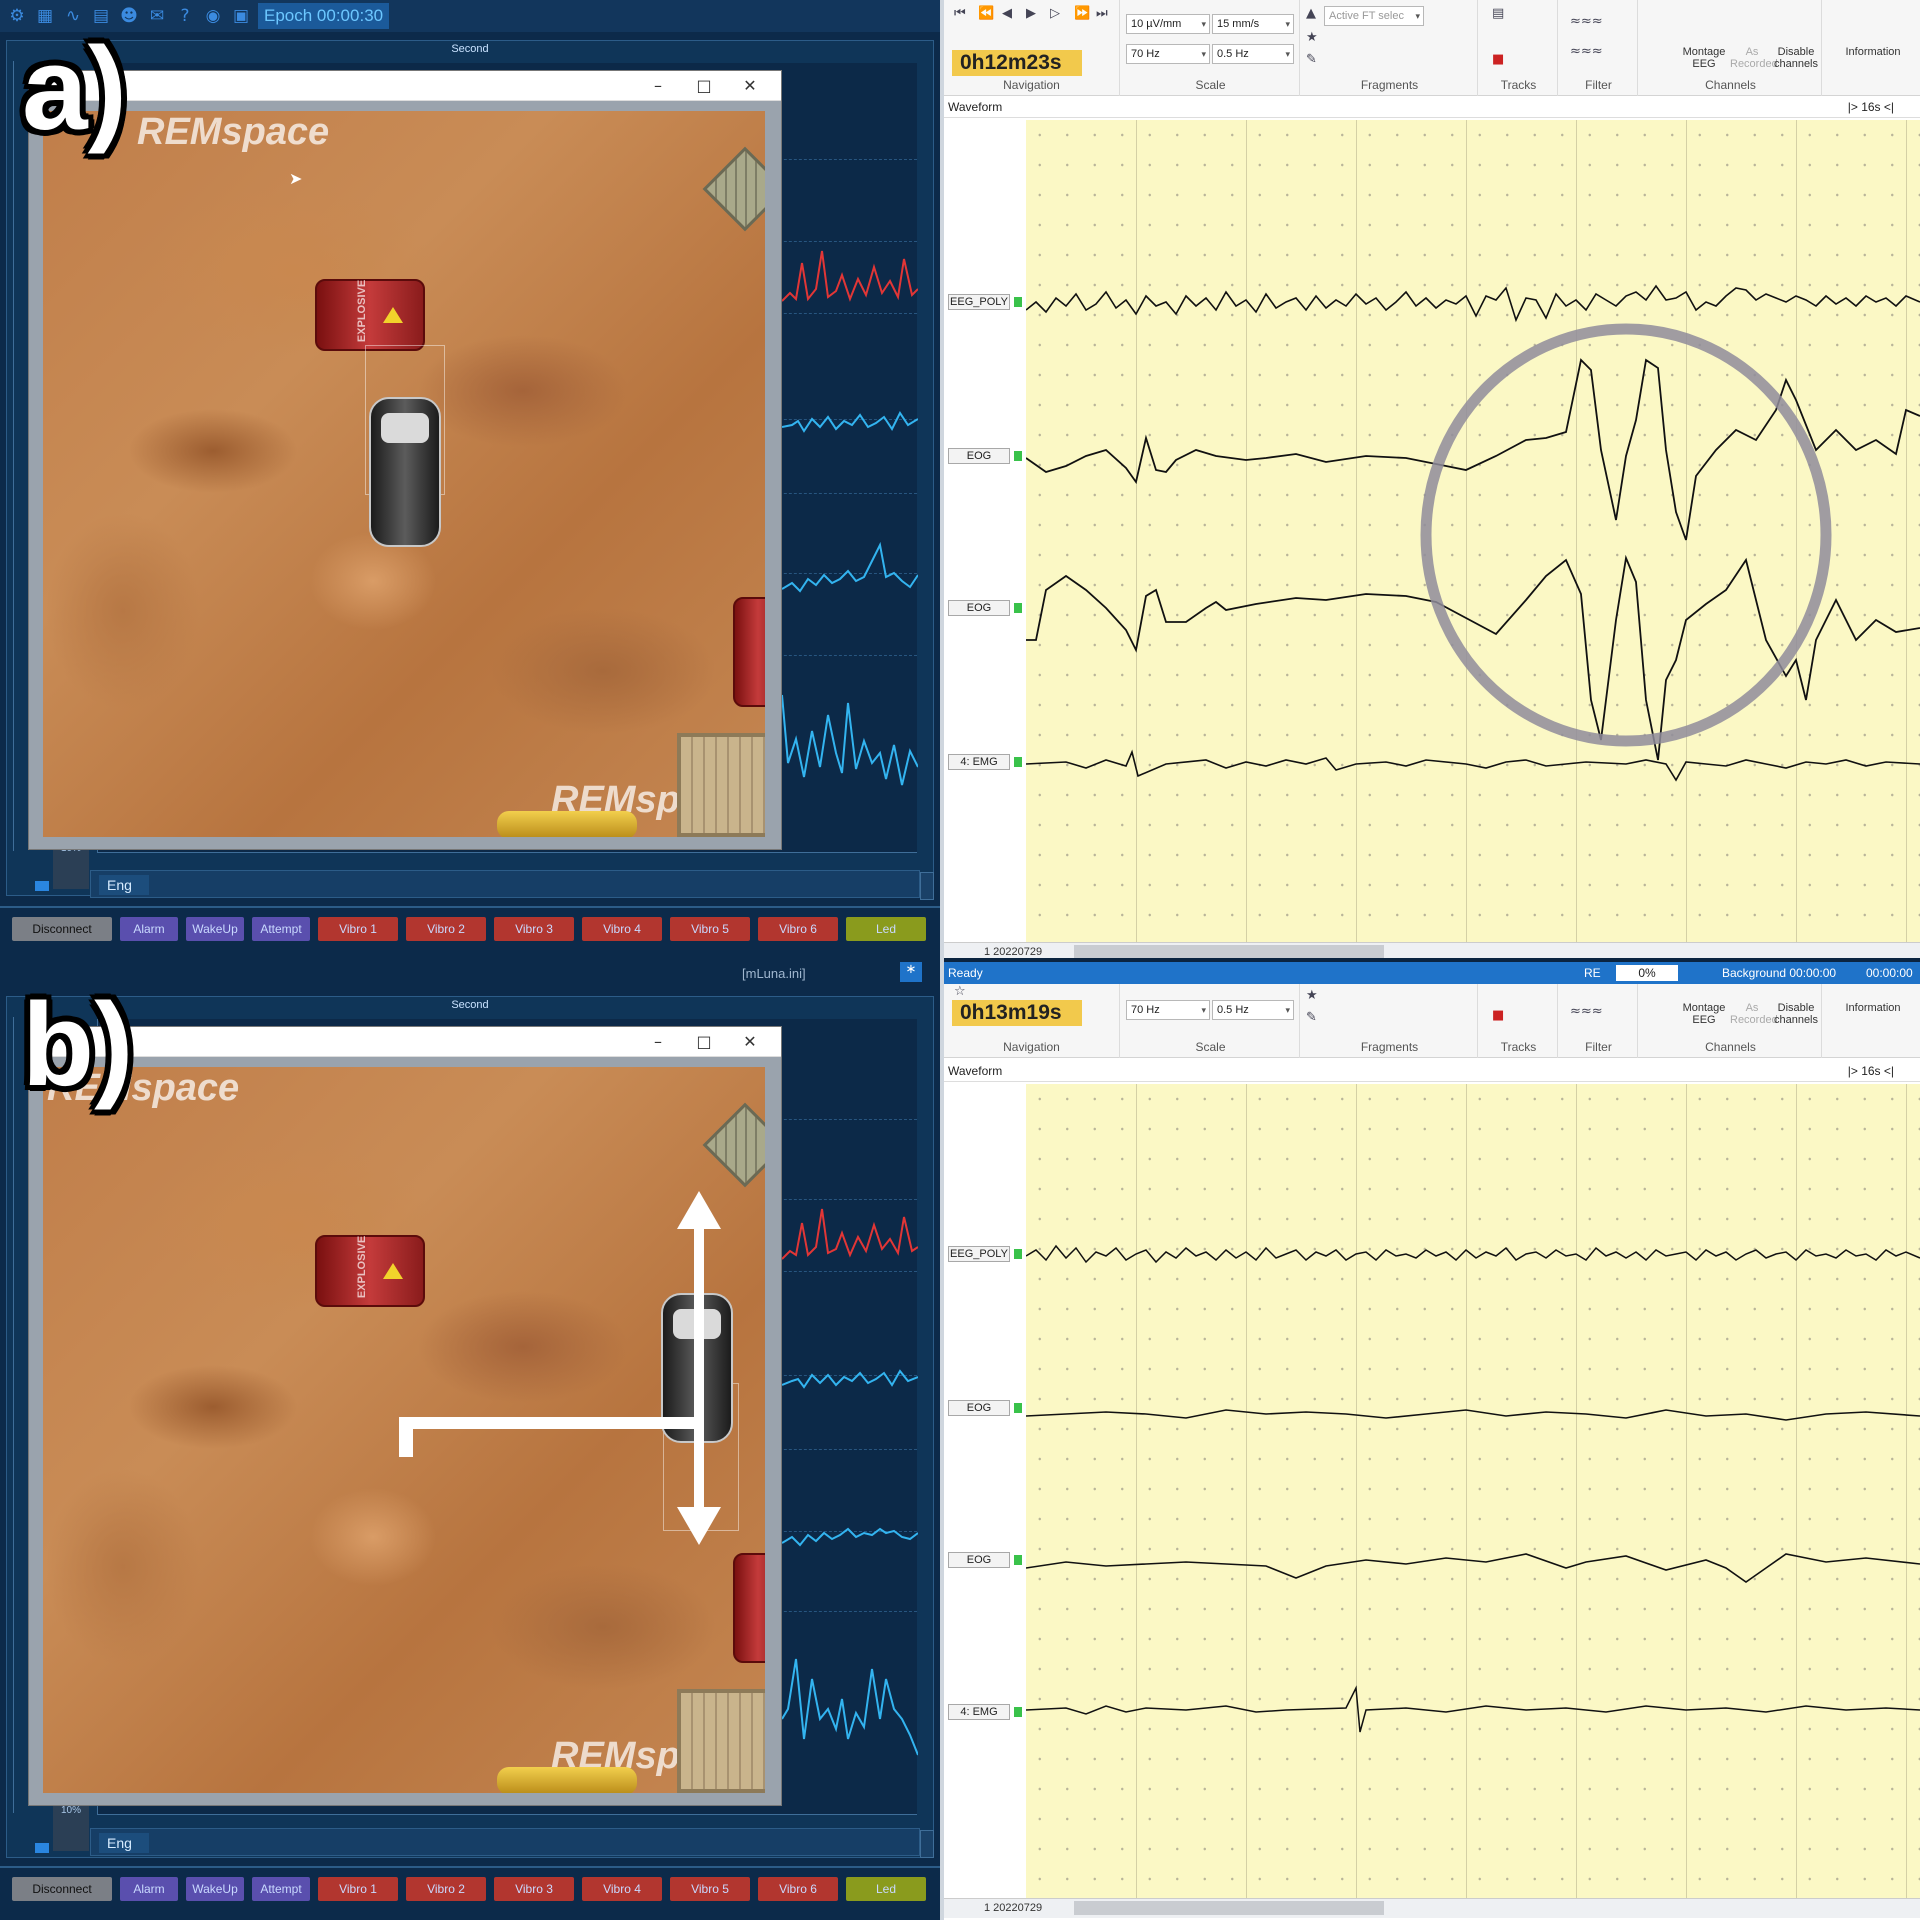 This screenshot has width=1920, height=1920. What do you see at coordinates (241, 16) in the screenshot?
I see `camera-icon: ▣` at bounding box center [241, 16].